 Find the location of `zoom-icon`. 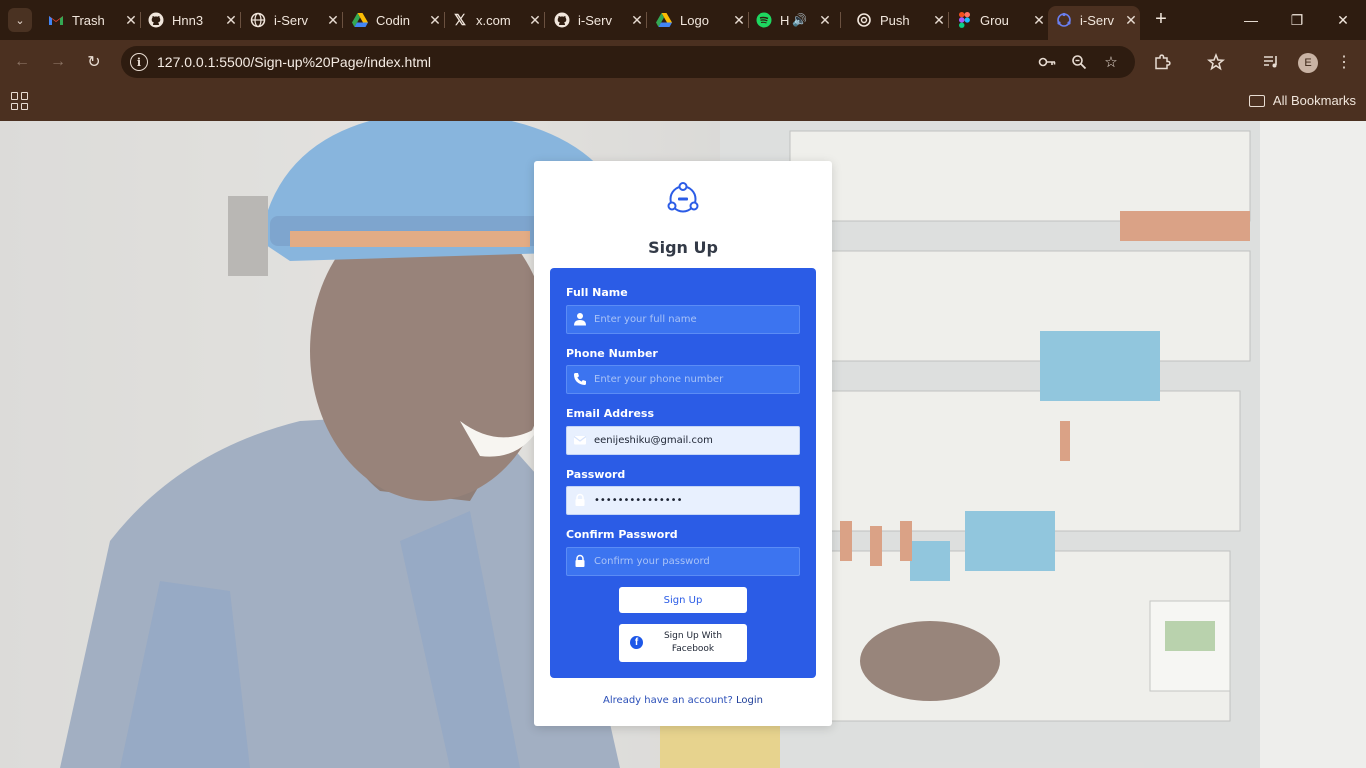

zoom-icon is located at coordinates (1079, 62).